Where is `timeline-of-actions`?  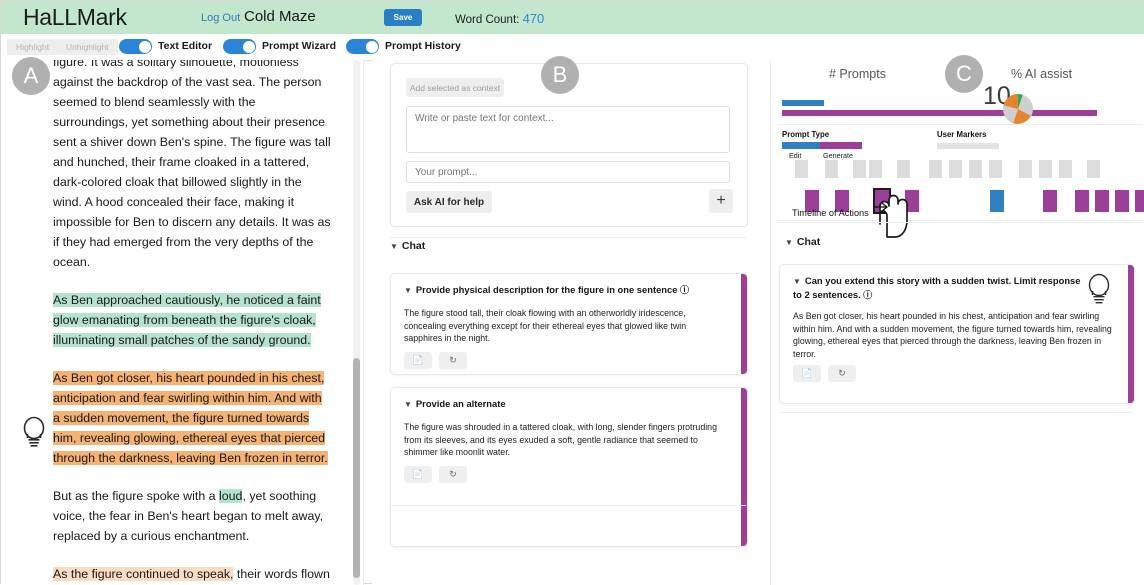 timeline-of-actions is located at coordinates (965, 187).